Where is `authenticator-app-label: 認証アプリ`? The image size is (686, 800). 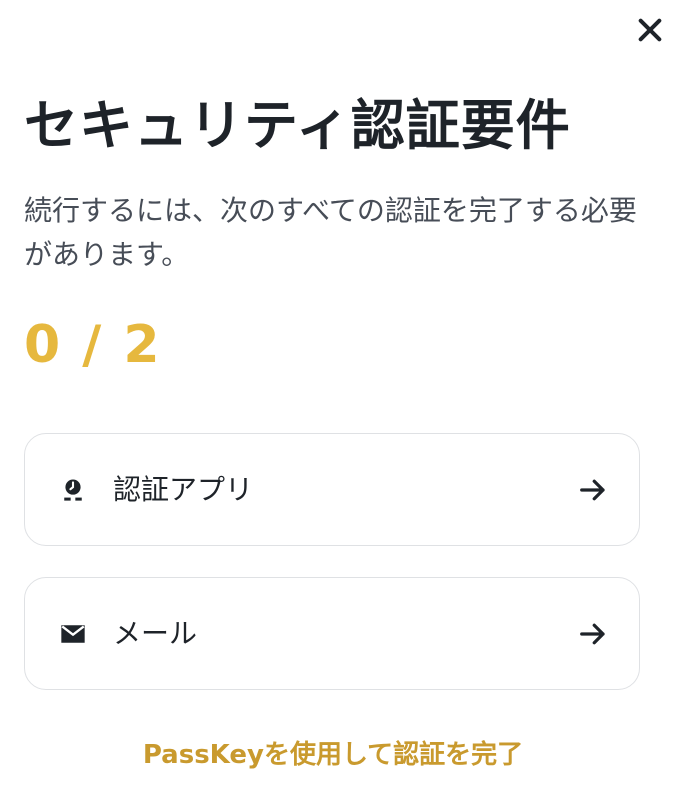
authenticator-app-label: 認証アプリ is located at coordinates (183, 489).